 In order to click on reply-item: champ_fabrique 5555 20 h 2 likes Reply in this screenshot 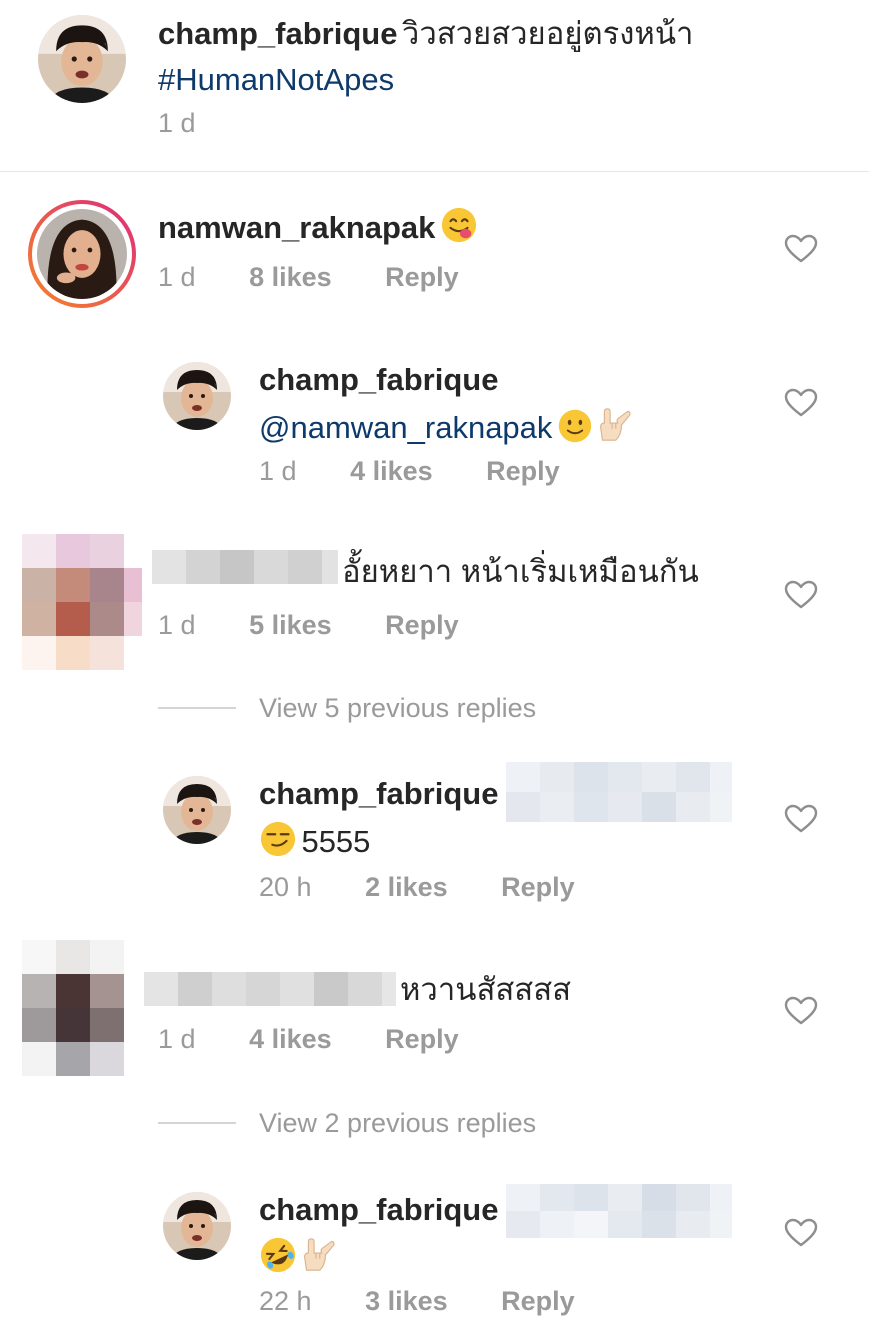, I will do `click(434, 835)`.